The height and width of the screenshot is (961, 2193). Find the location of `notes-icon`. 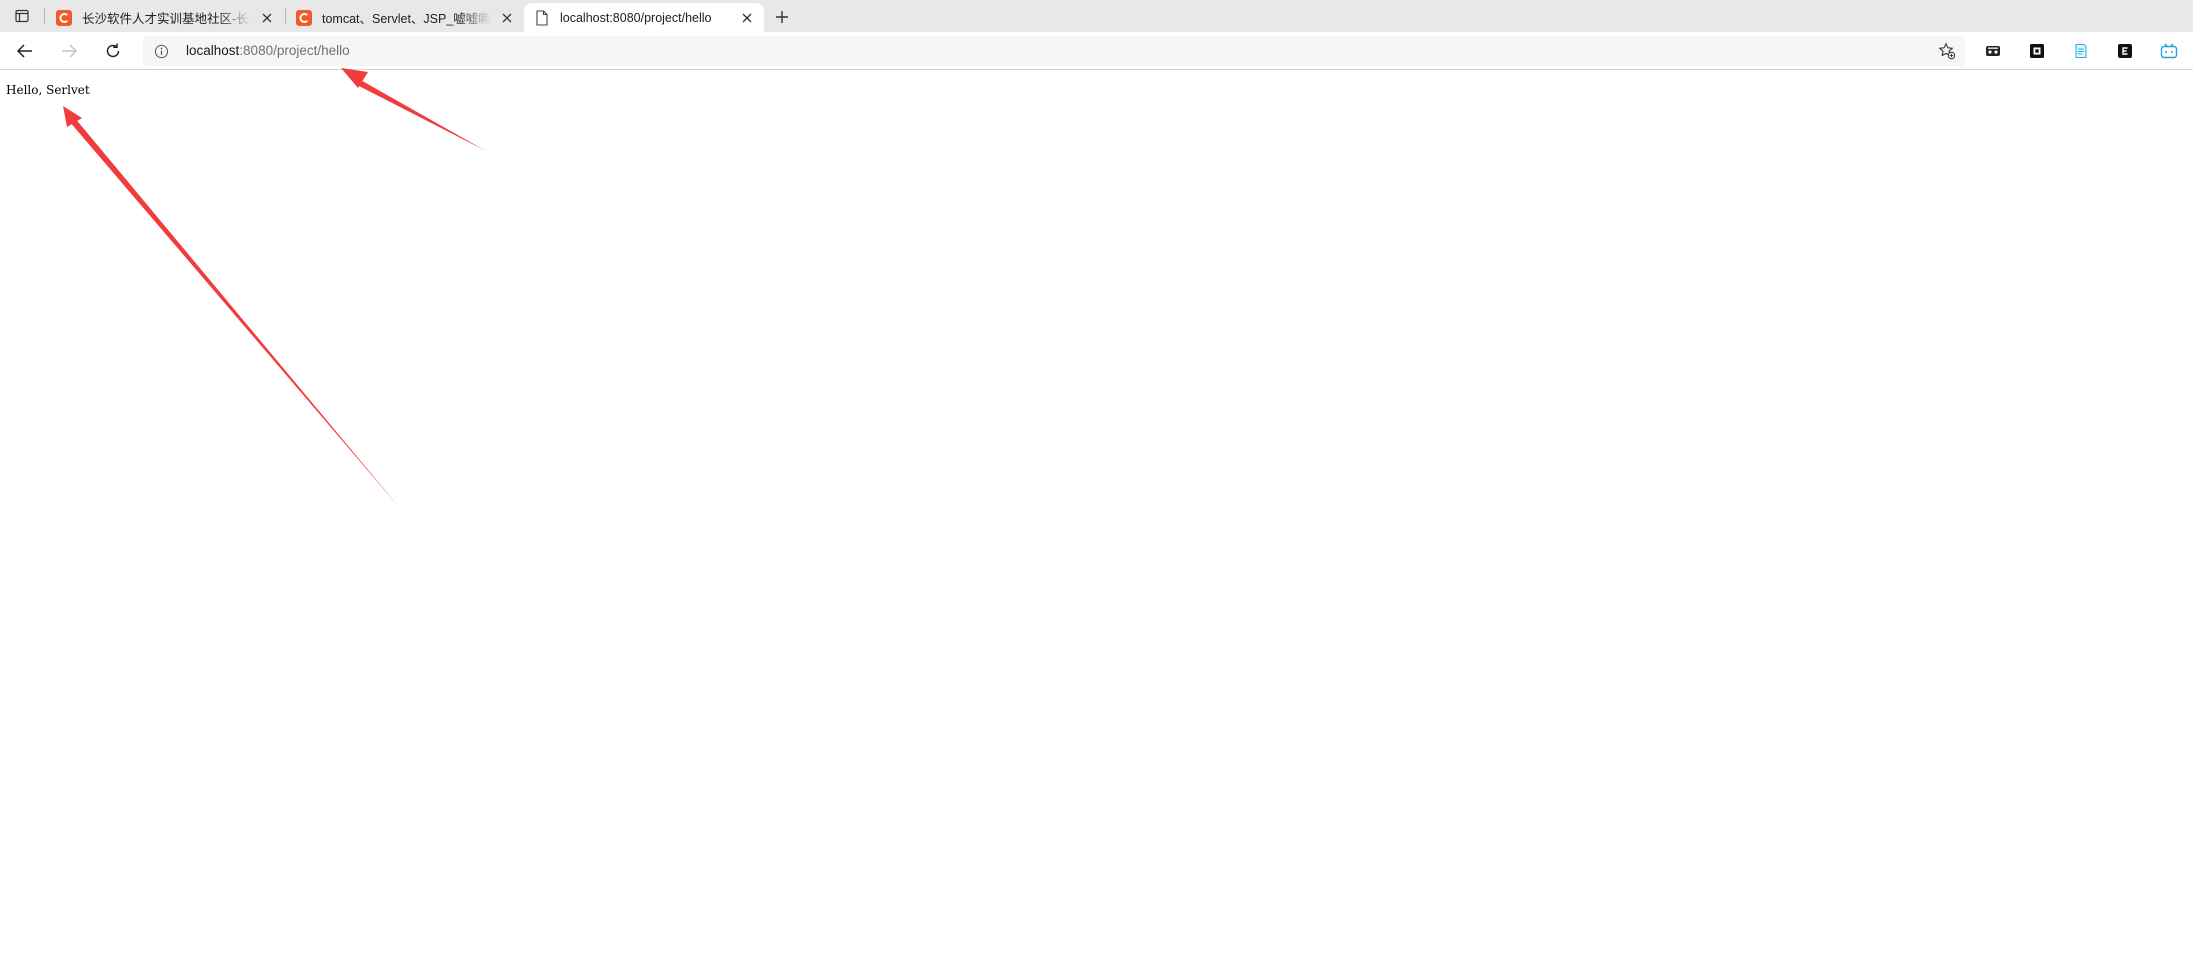

notes-icon is located at coordinates (2081, 51).